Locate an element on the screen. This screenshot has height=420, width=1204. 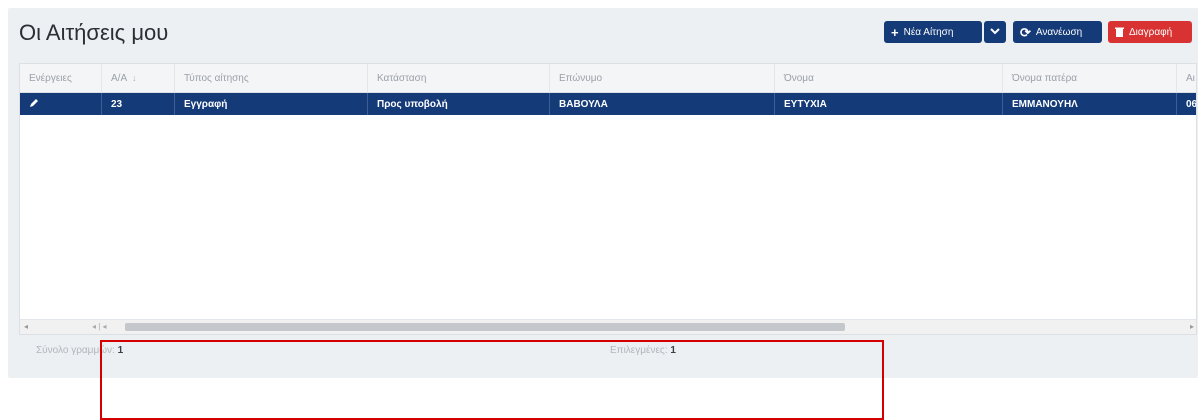
column-label: Όνομα πατέρα is located at coordinates (1045, 78).